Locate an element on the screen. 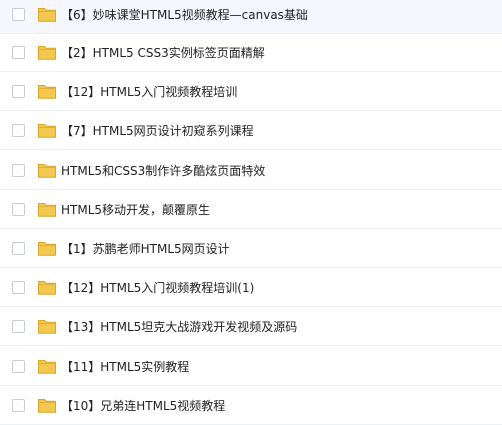  folder-name: HTML5和CSS3制作许多酷炫页面特效 is located at coordinates (163, 171).